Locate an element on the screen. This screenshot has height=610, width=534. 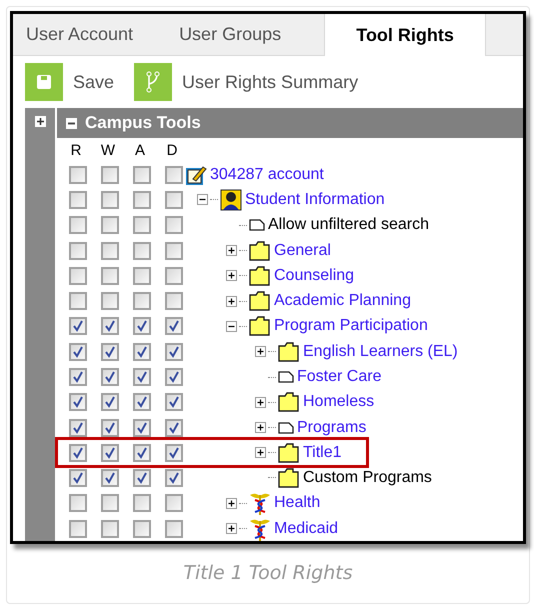
person-icon is located at coordinates (231, 199).